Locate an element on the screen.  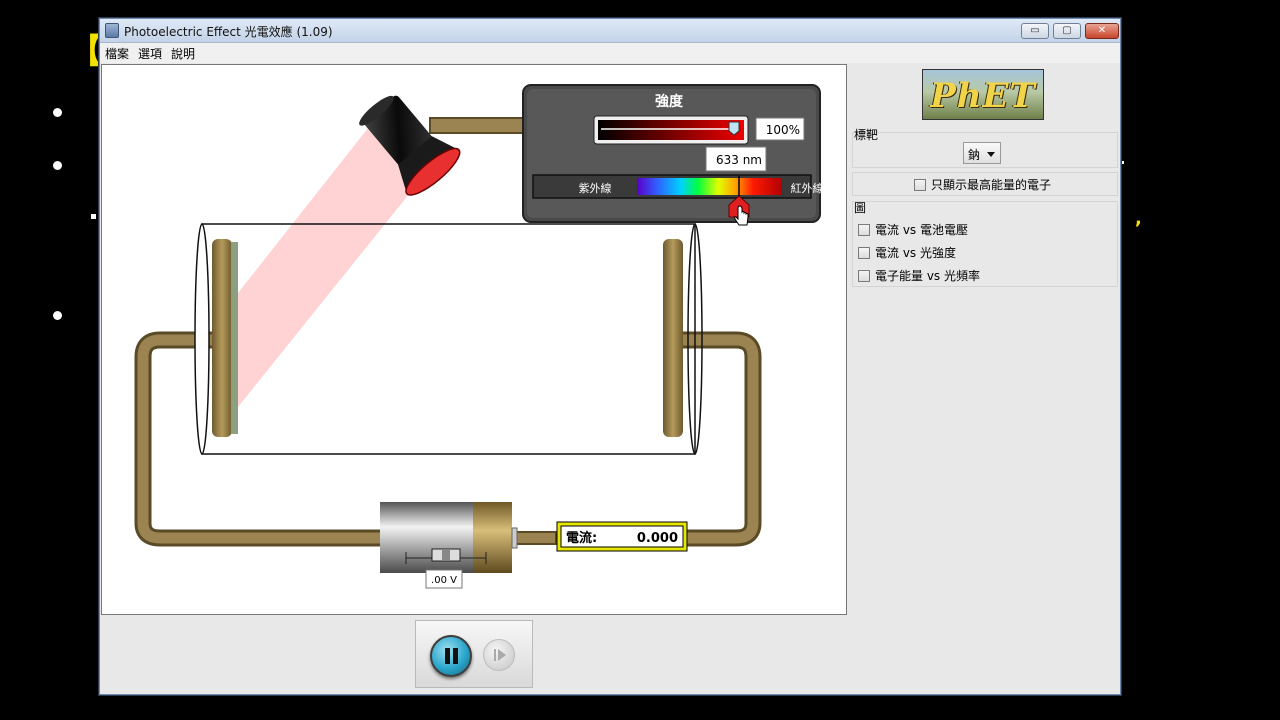
menu-bar: 檔案 選項 說明 is located at coordinates (610, 53).